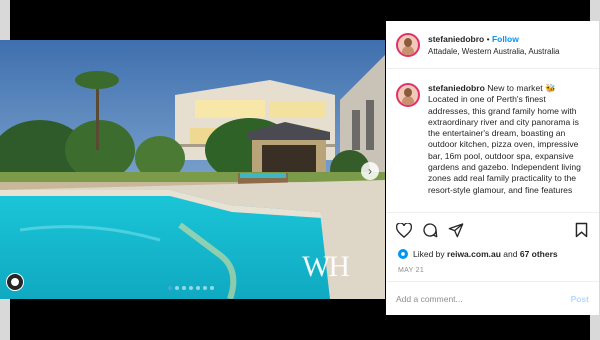 The width and height of the screenshot is (600, 340). I want to click on likes-others: 67 others, so click(539, 254).